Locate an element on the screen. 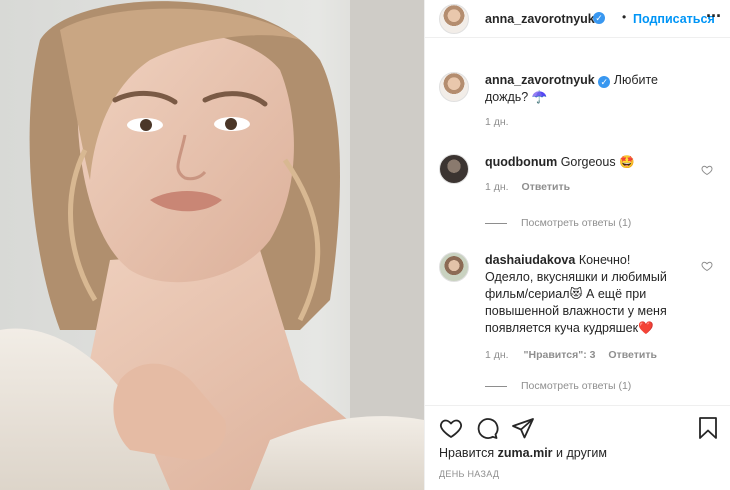 Image resolution: width=730 pixels, height=490 pixels. likes-summary: Нравится zuma.mir и другим is located at coordinates (523, 453).